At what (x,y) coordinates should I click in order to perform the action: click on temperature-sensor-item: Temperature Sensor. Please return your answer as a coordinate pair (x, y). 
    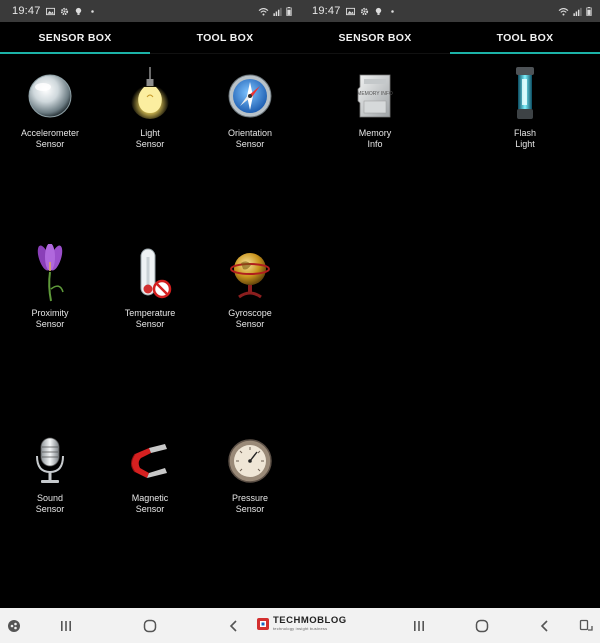
    Looking at the image, I should click on (150, 288).